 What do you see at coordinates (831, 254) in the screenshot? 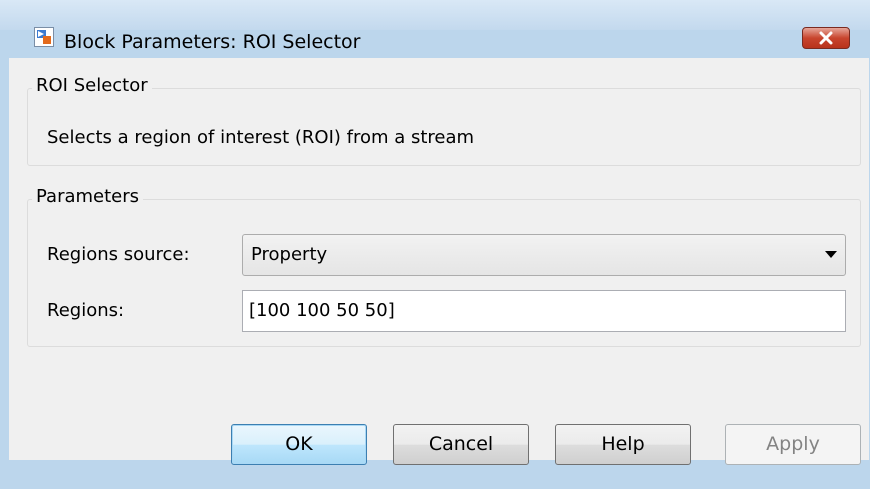
I see `chevron-down-icon` at bounding box center [831, 254].